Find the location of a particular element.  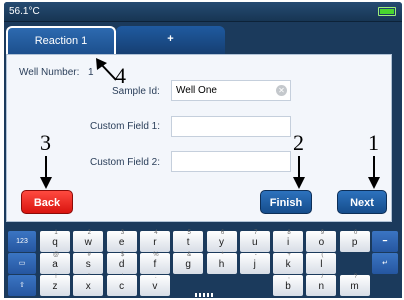

key-k: + k is located at coordinates (288, 263).